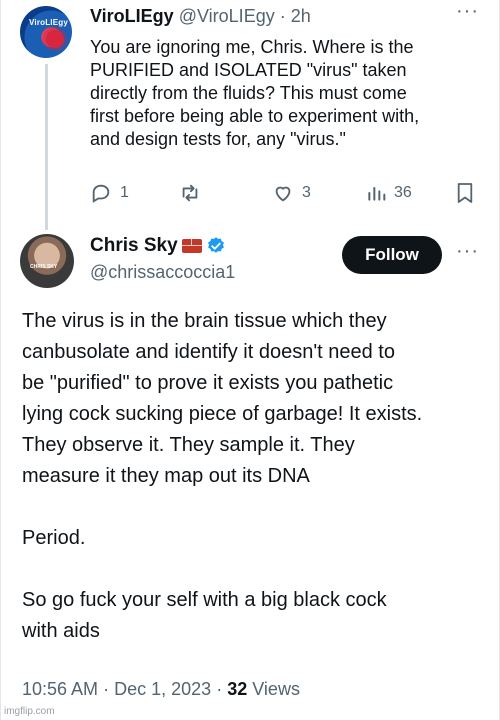 This screenshot has width=500, height=720. What do you see at coordinates (190, 193) in the screenshot?
I see `retweet-icon` at bounding box center [190, 193].